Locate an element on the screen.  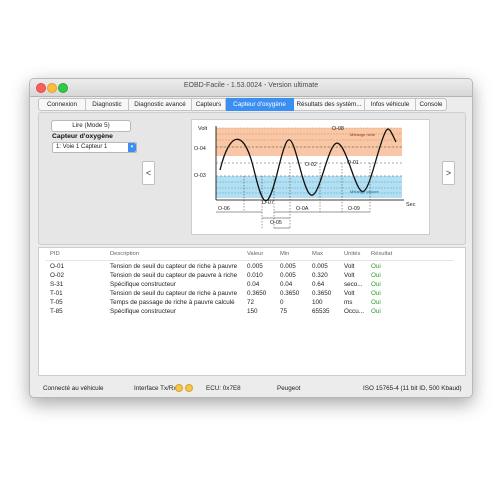
marker-o09: O-09 is located at coordinates (354, 209).